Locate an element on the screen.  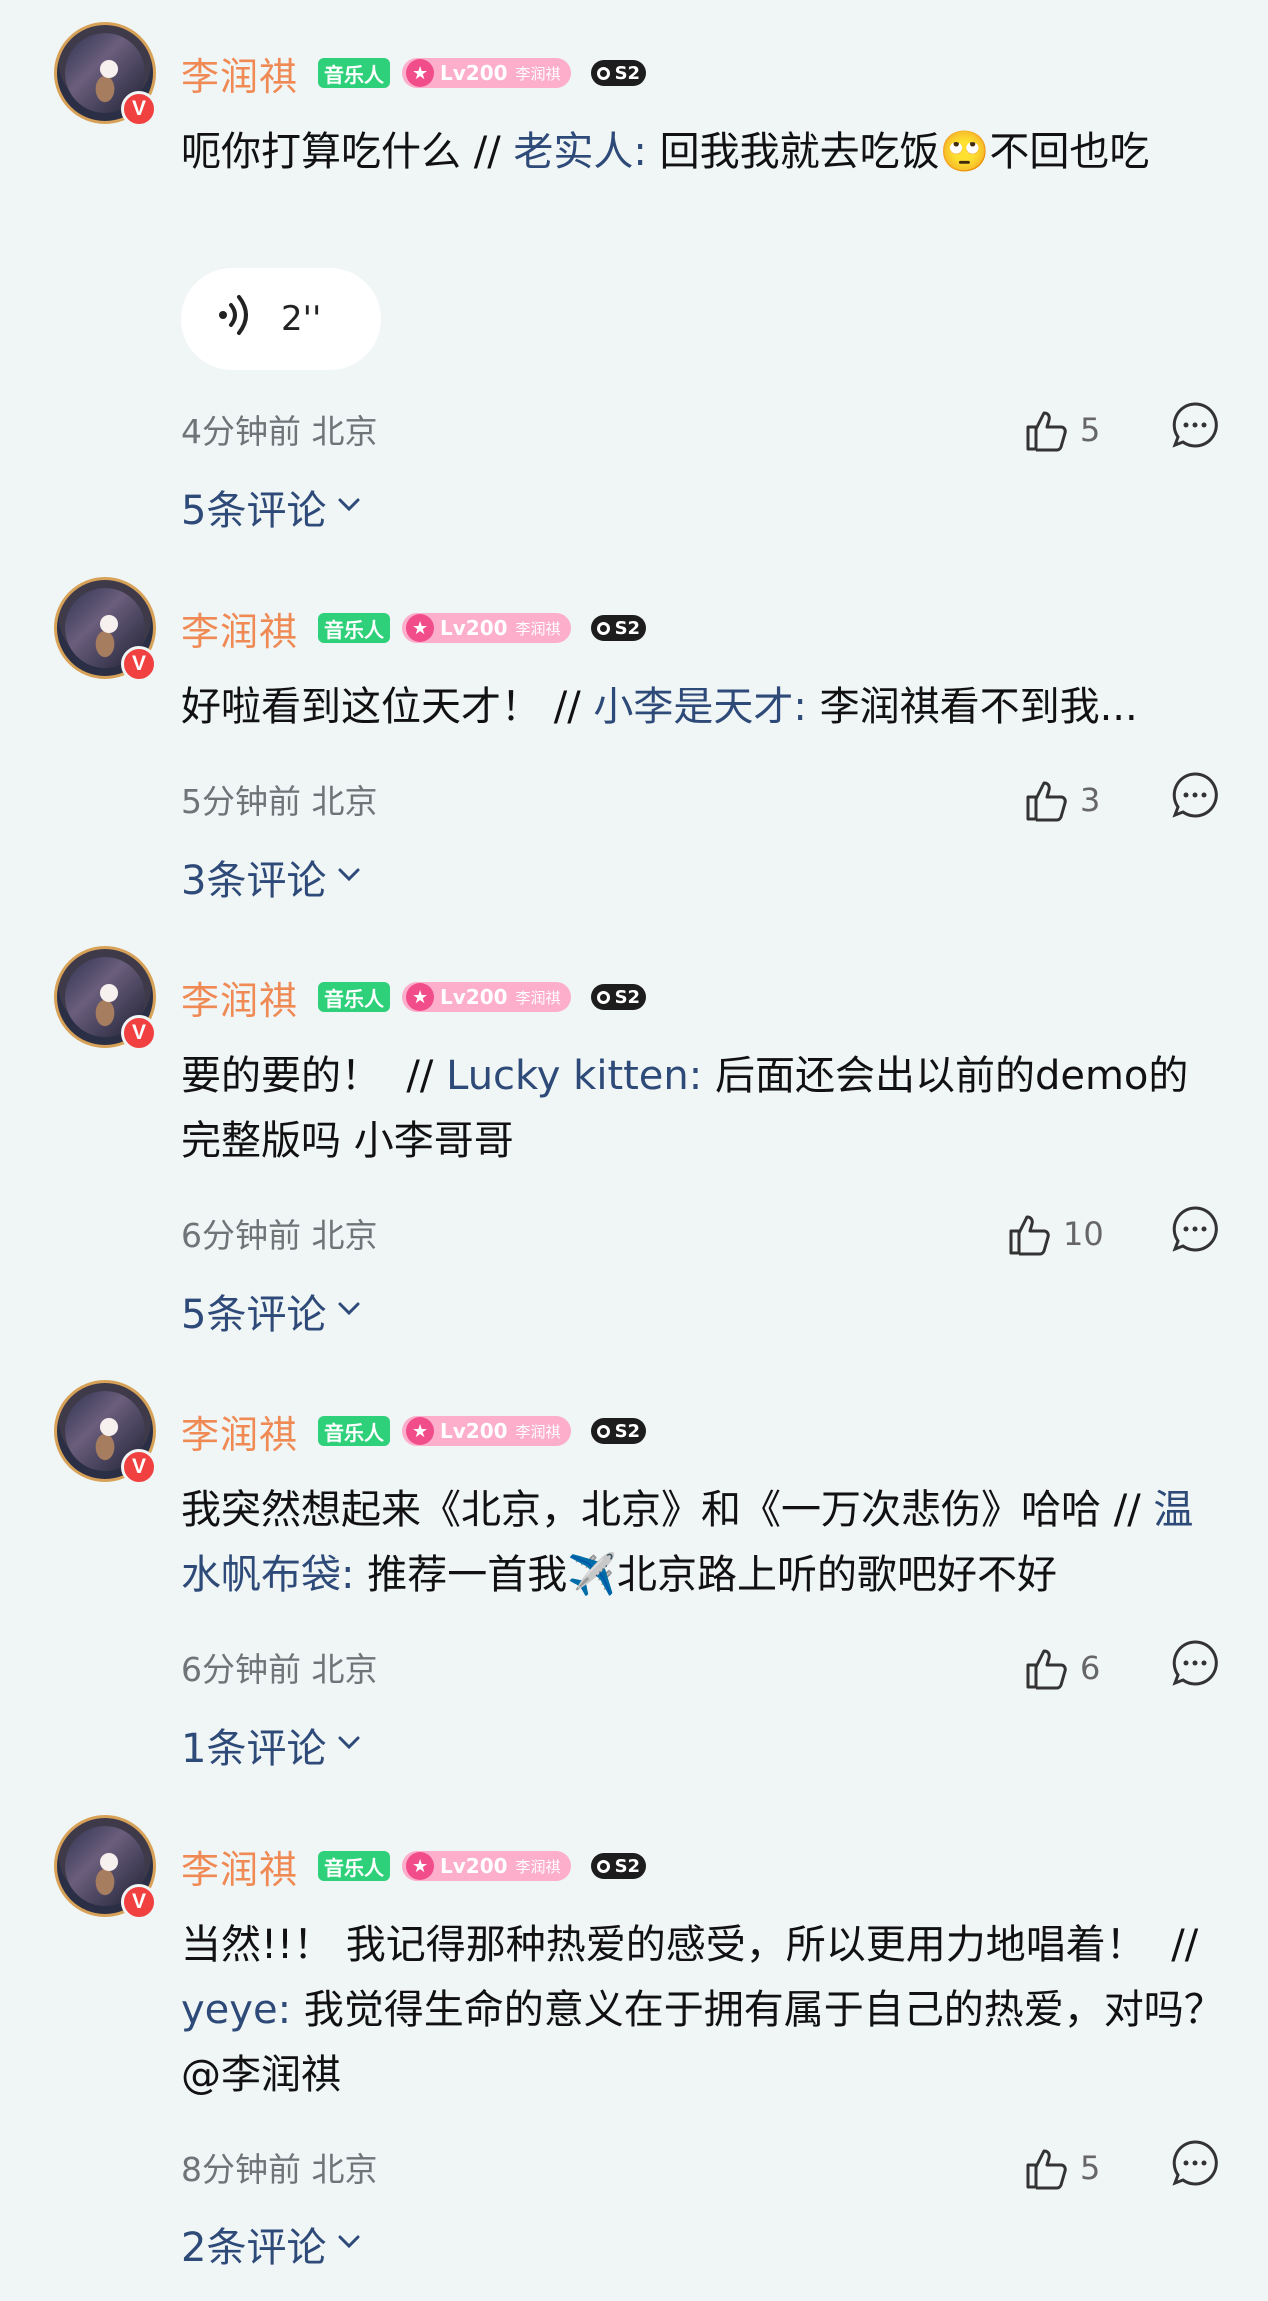
expand-replies-button: 2条评论 is located at coordinates (272, 2244).